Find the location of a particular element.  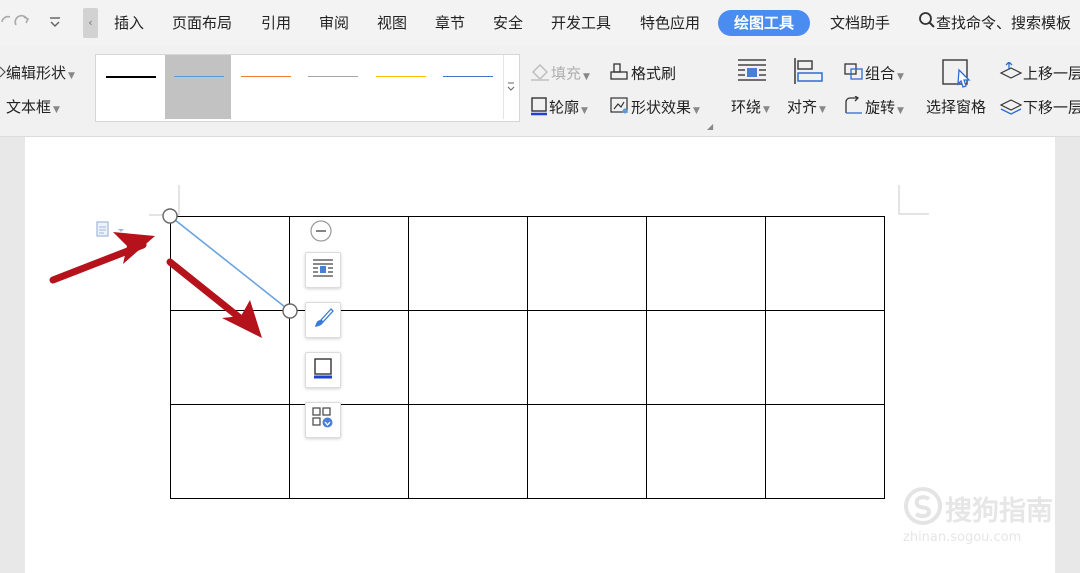

table-row is located at coordinates (527, 451).